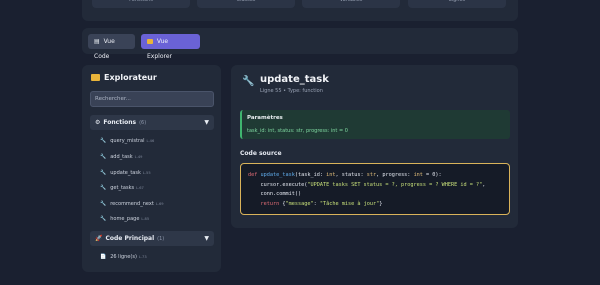 The width and height of the screenshot is (600, 285). What do you see at coordinates (152, 99) in the screenshot?
I see `search-input` at bounding box center [152, 99].